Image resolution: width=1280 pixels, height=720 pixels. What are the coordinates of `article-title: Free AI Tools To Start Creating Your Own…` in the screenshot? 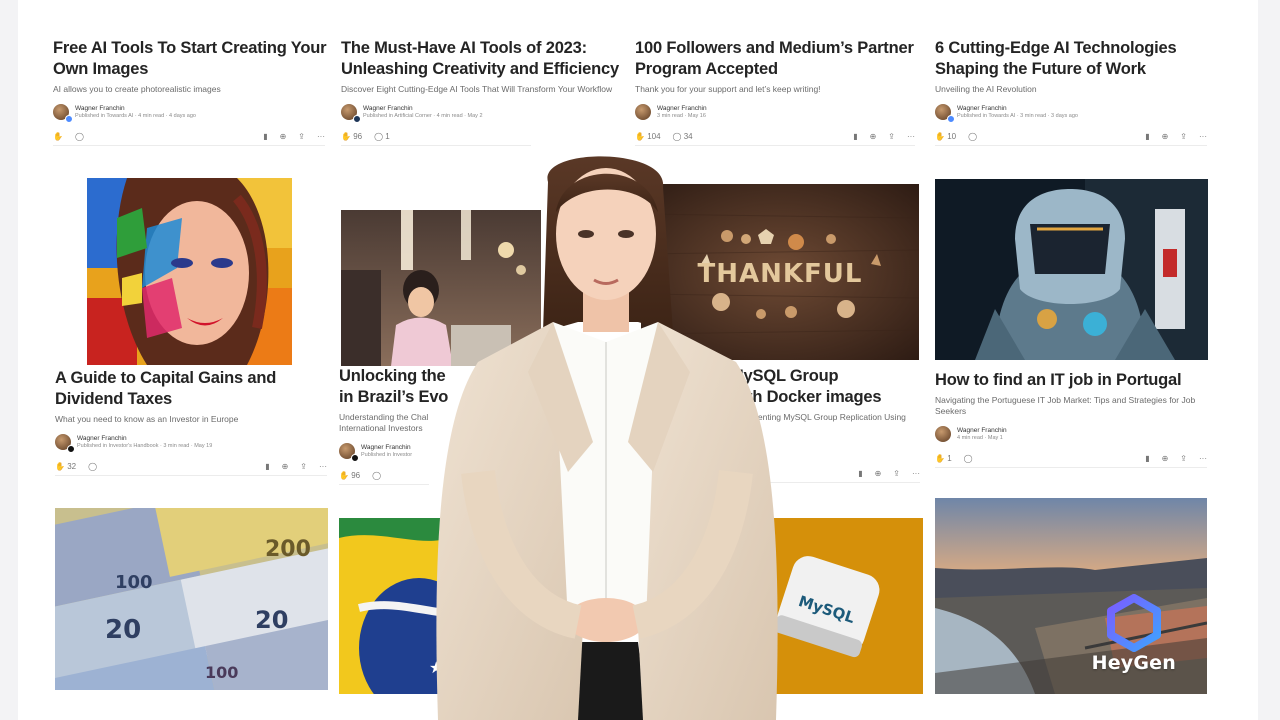 It's located at (191, 59).